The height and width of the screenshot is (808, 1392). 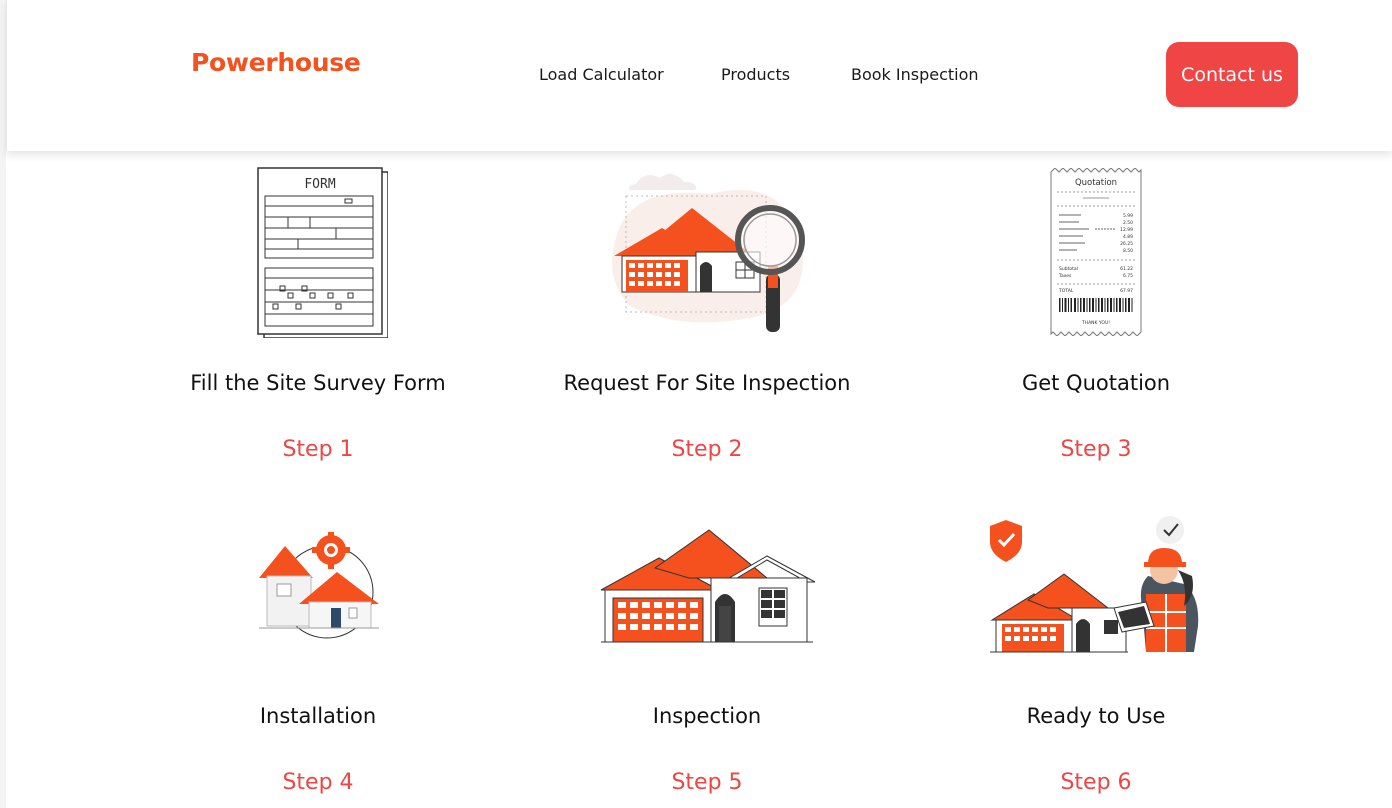 I want to click on receipt-value: 5.99, so click(x=1128, y=216).